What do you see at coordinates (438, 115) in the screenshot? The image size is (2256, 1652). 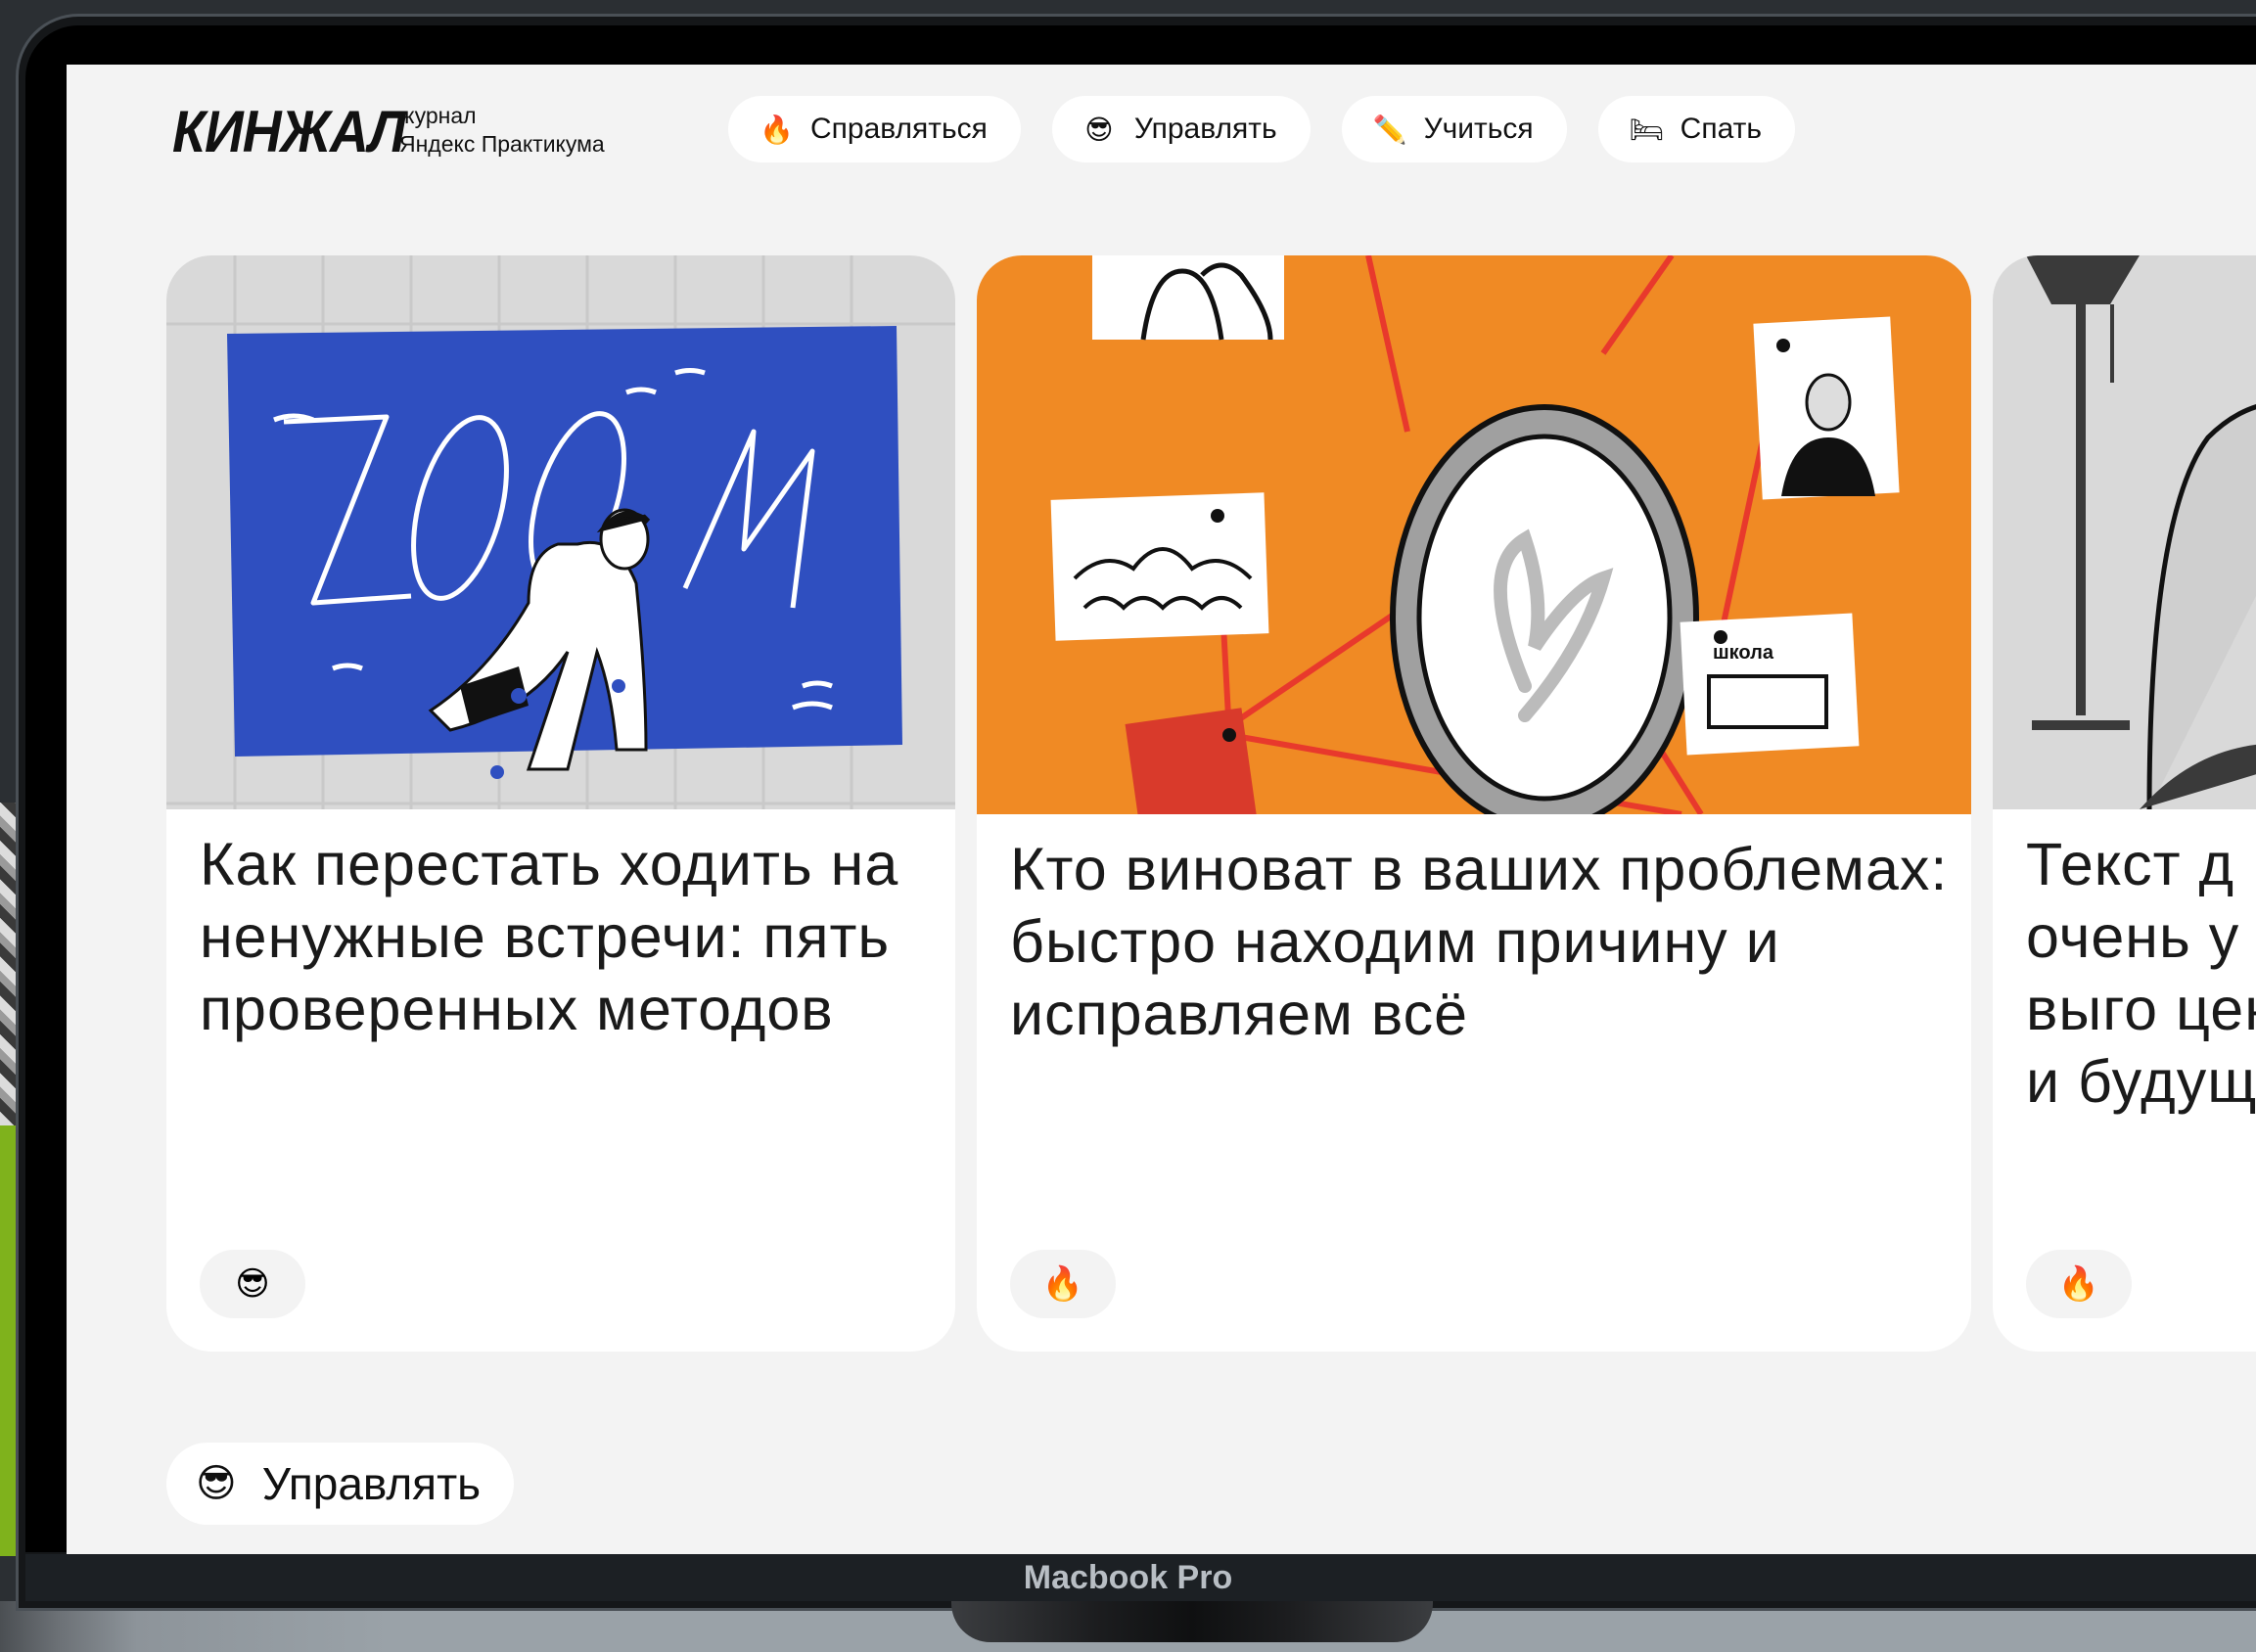 I see `tagline-line-1: журнал` at bounding box center [438, 115].